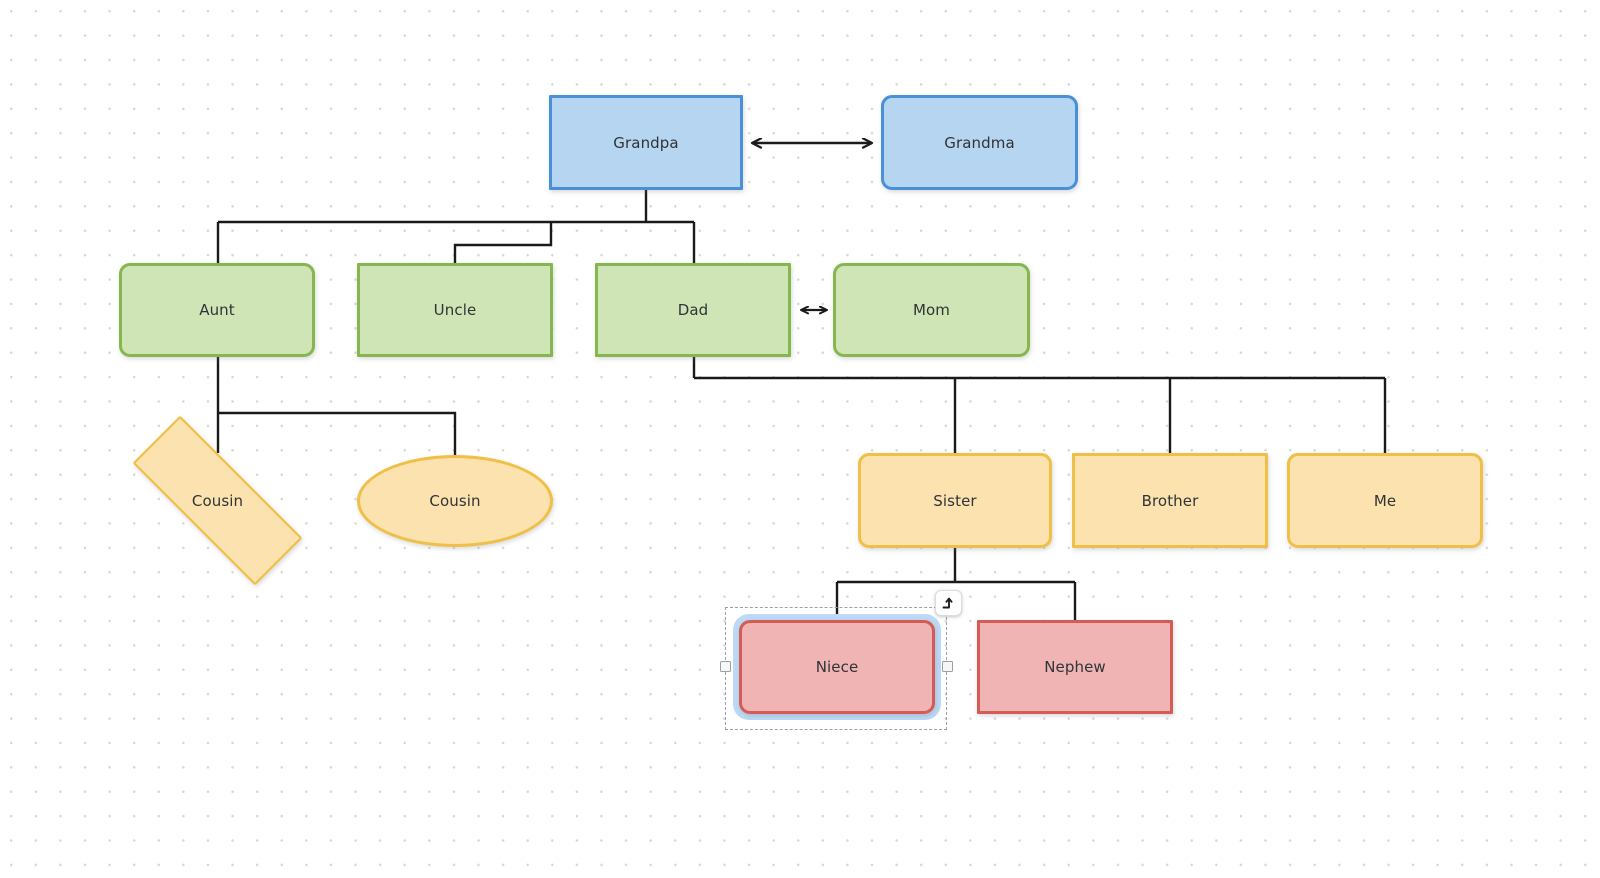  I want to click on node-label: Grandpa, so click(646, 142).